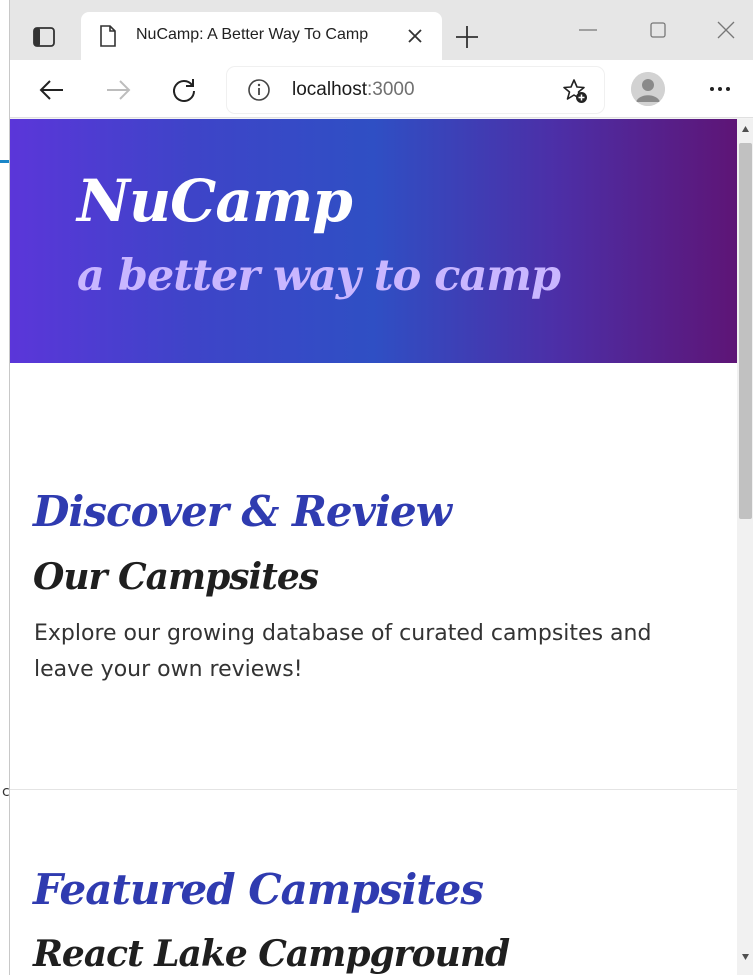 This screenshot has width=753, height=975. Describe the element at coordinates (118, 90) in the screenshot. I see `arrow-right-icon` at that location.